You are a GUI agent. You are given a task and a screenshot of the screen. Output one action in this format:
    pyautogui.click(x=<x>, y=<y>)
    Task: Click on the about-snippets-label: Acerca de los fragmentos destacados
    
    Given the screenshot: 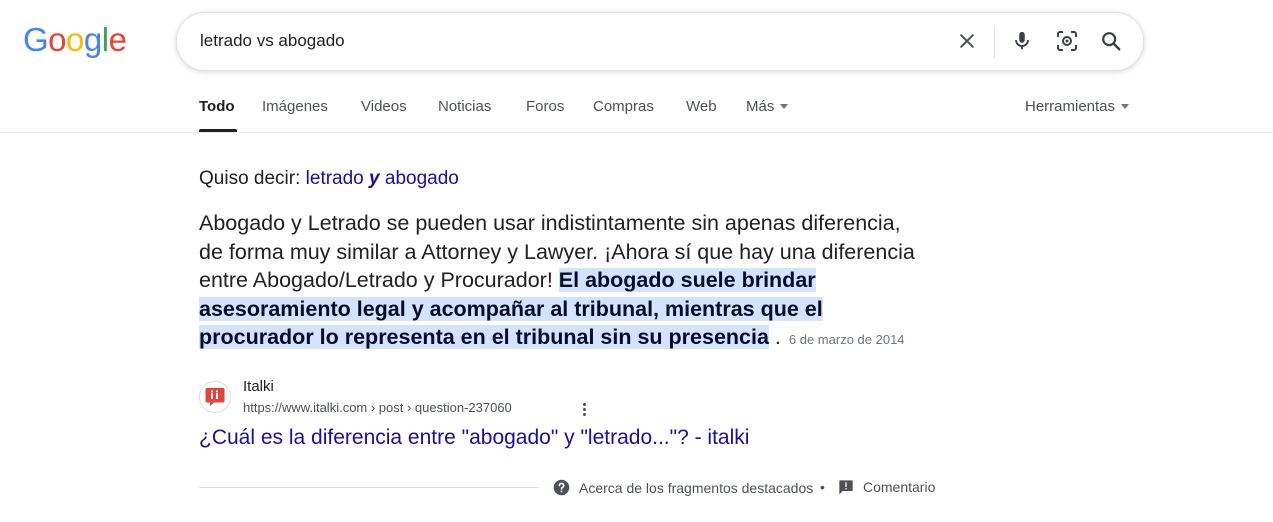 What is the action you would take?
    pyautogui.click(x=696, y=487)
    